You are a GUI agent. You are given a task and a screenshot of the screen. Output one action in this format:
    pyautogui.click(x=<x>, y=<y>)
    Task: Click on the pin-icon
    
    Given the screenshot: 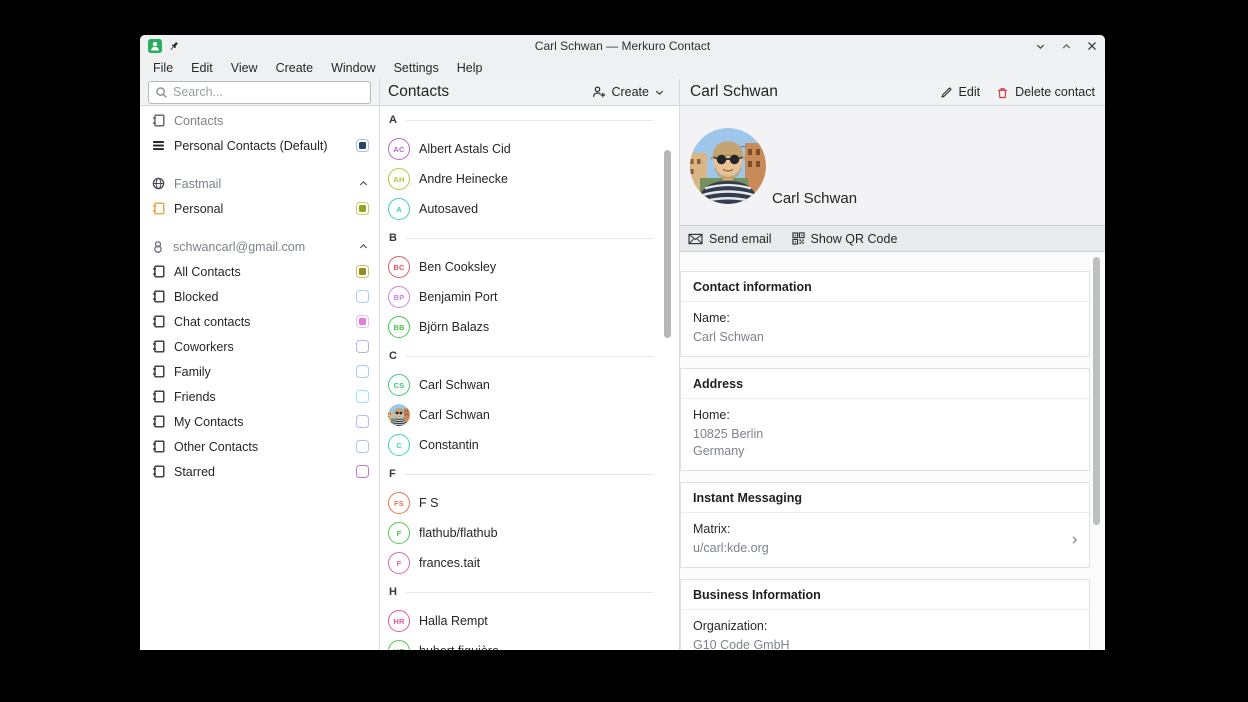 What is the action you would take?
    pyautogui.click(x=174, y=46)
    